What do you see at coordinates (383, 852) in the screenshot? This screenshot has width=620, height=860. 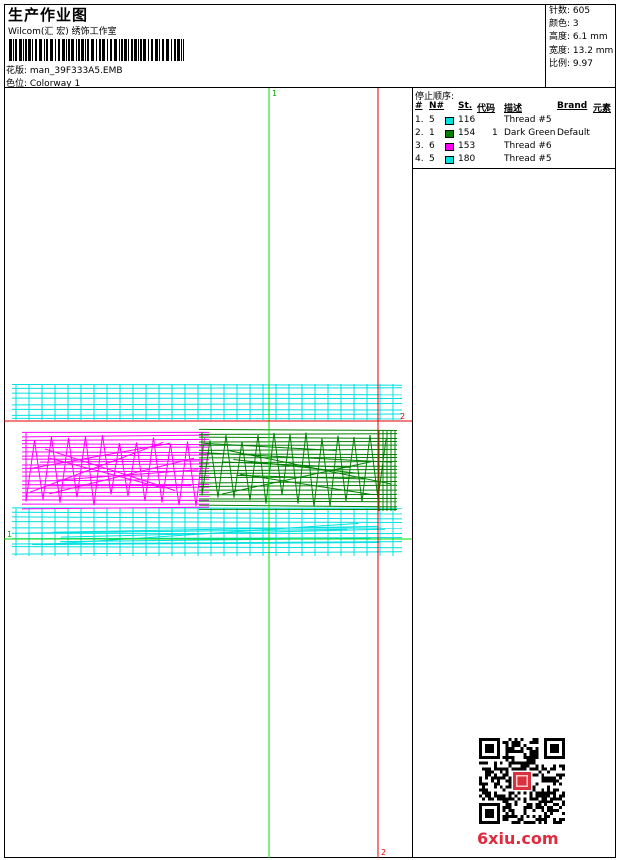 I see `red-bottom-label: 2` at bounding box center [383, 852].